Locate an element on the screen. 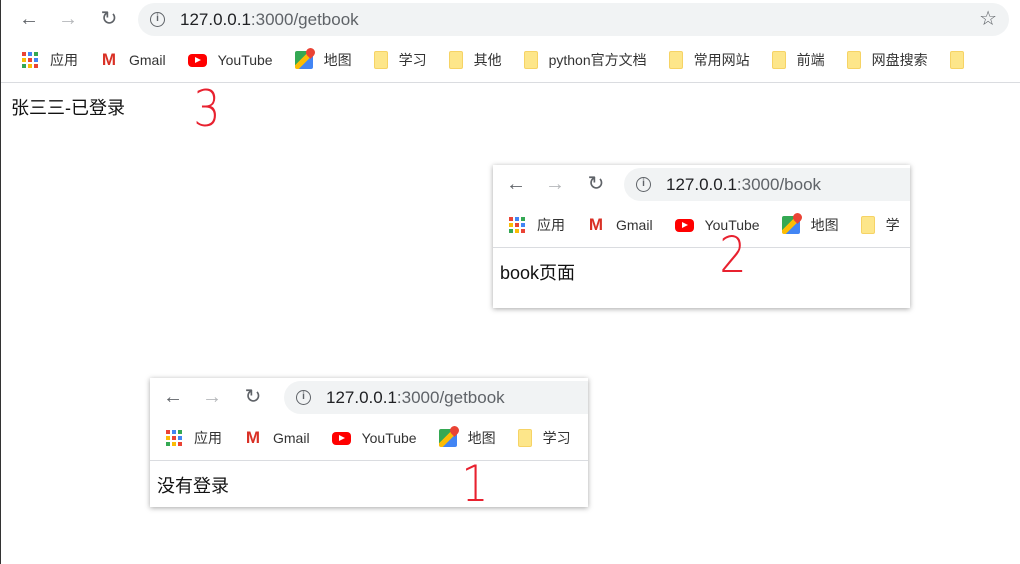  address-bar: i 127.0.0.1:3000/getbook ☆ is located at coordinates (573, 19).